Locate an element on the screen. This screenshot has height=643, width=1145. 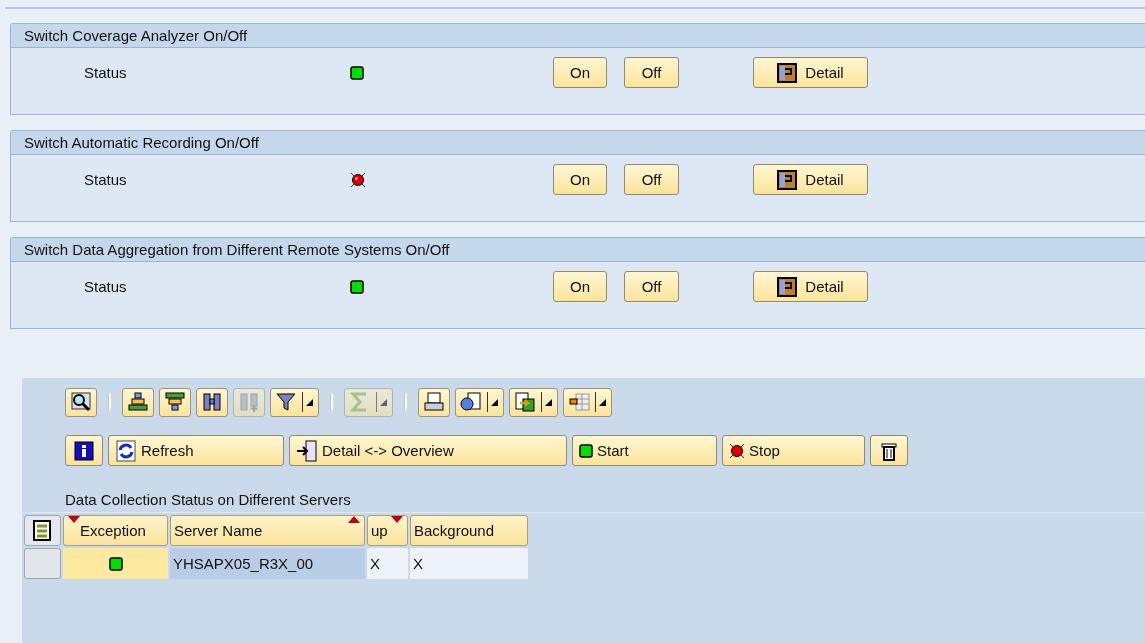
table-cell: YHSAPX05_R3X_00 is located at coordinates (267, 563).